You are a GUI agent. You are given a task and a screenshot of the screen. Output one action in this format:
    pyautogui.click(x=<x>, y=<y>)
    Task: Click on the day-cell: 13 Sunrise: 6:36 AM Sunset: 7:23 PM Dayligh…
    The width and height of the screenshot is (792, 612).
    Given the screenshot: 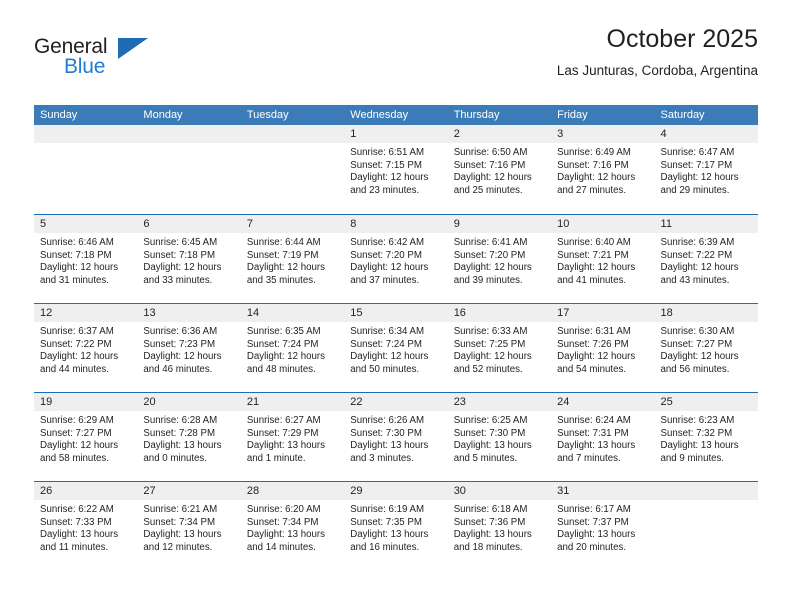 What is the action you would take?
    pyautogui.click(x=189, y=348)
    